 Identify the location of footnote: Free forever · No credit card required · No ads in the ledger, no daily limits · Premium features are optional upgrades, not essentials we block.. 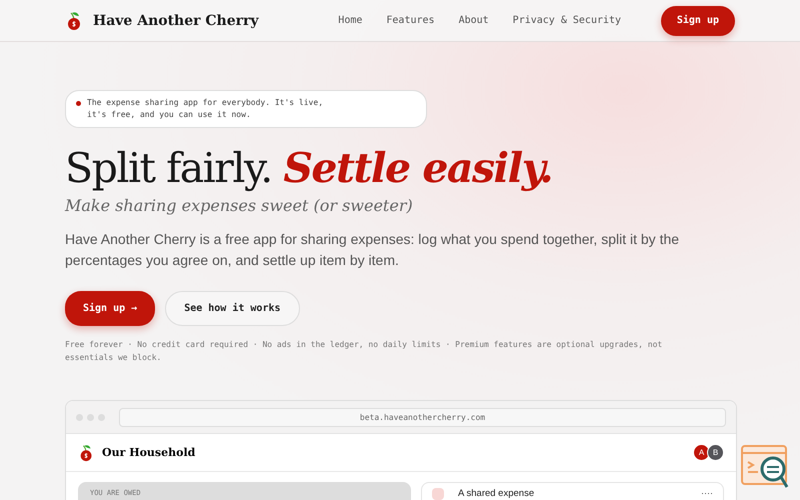
(364, 351).